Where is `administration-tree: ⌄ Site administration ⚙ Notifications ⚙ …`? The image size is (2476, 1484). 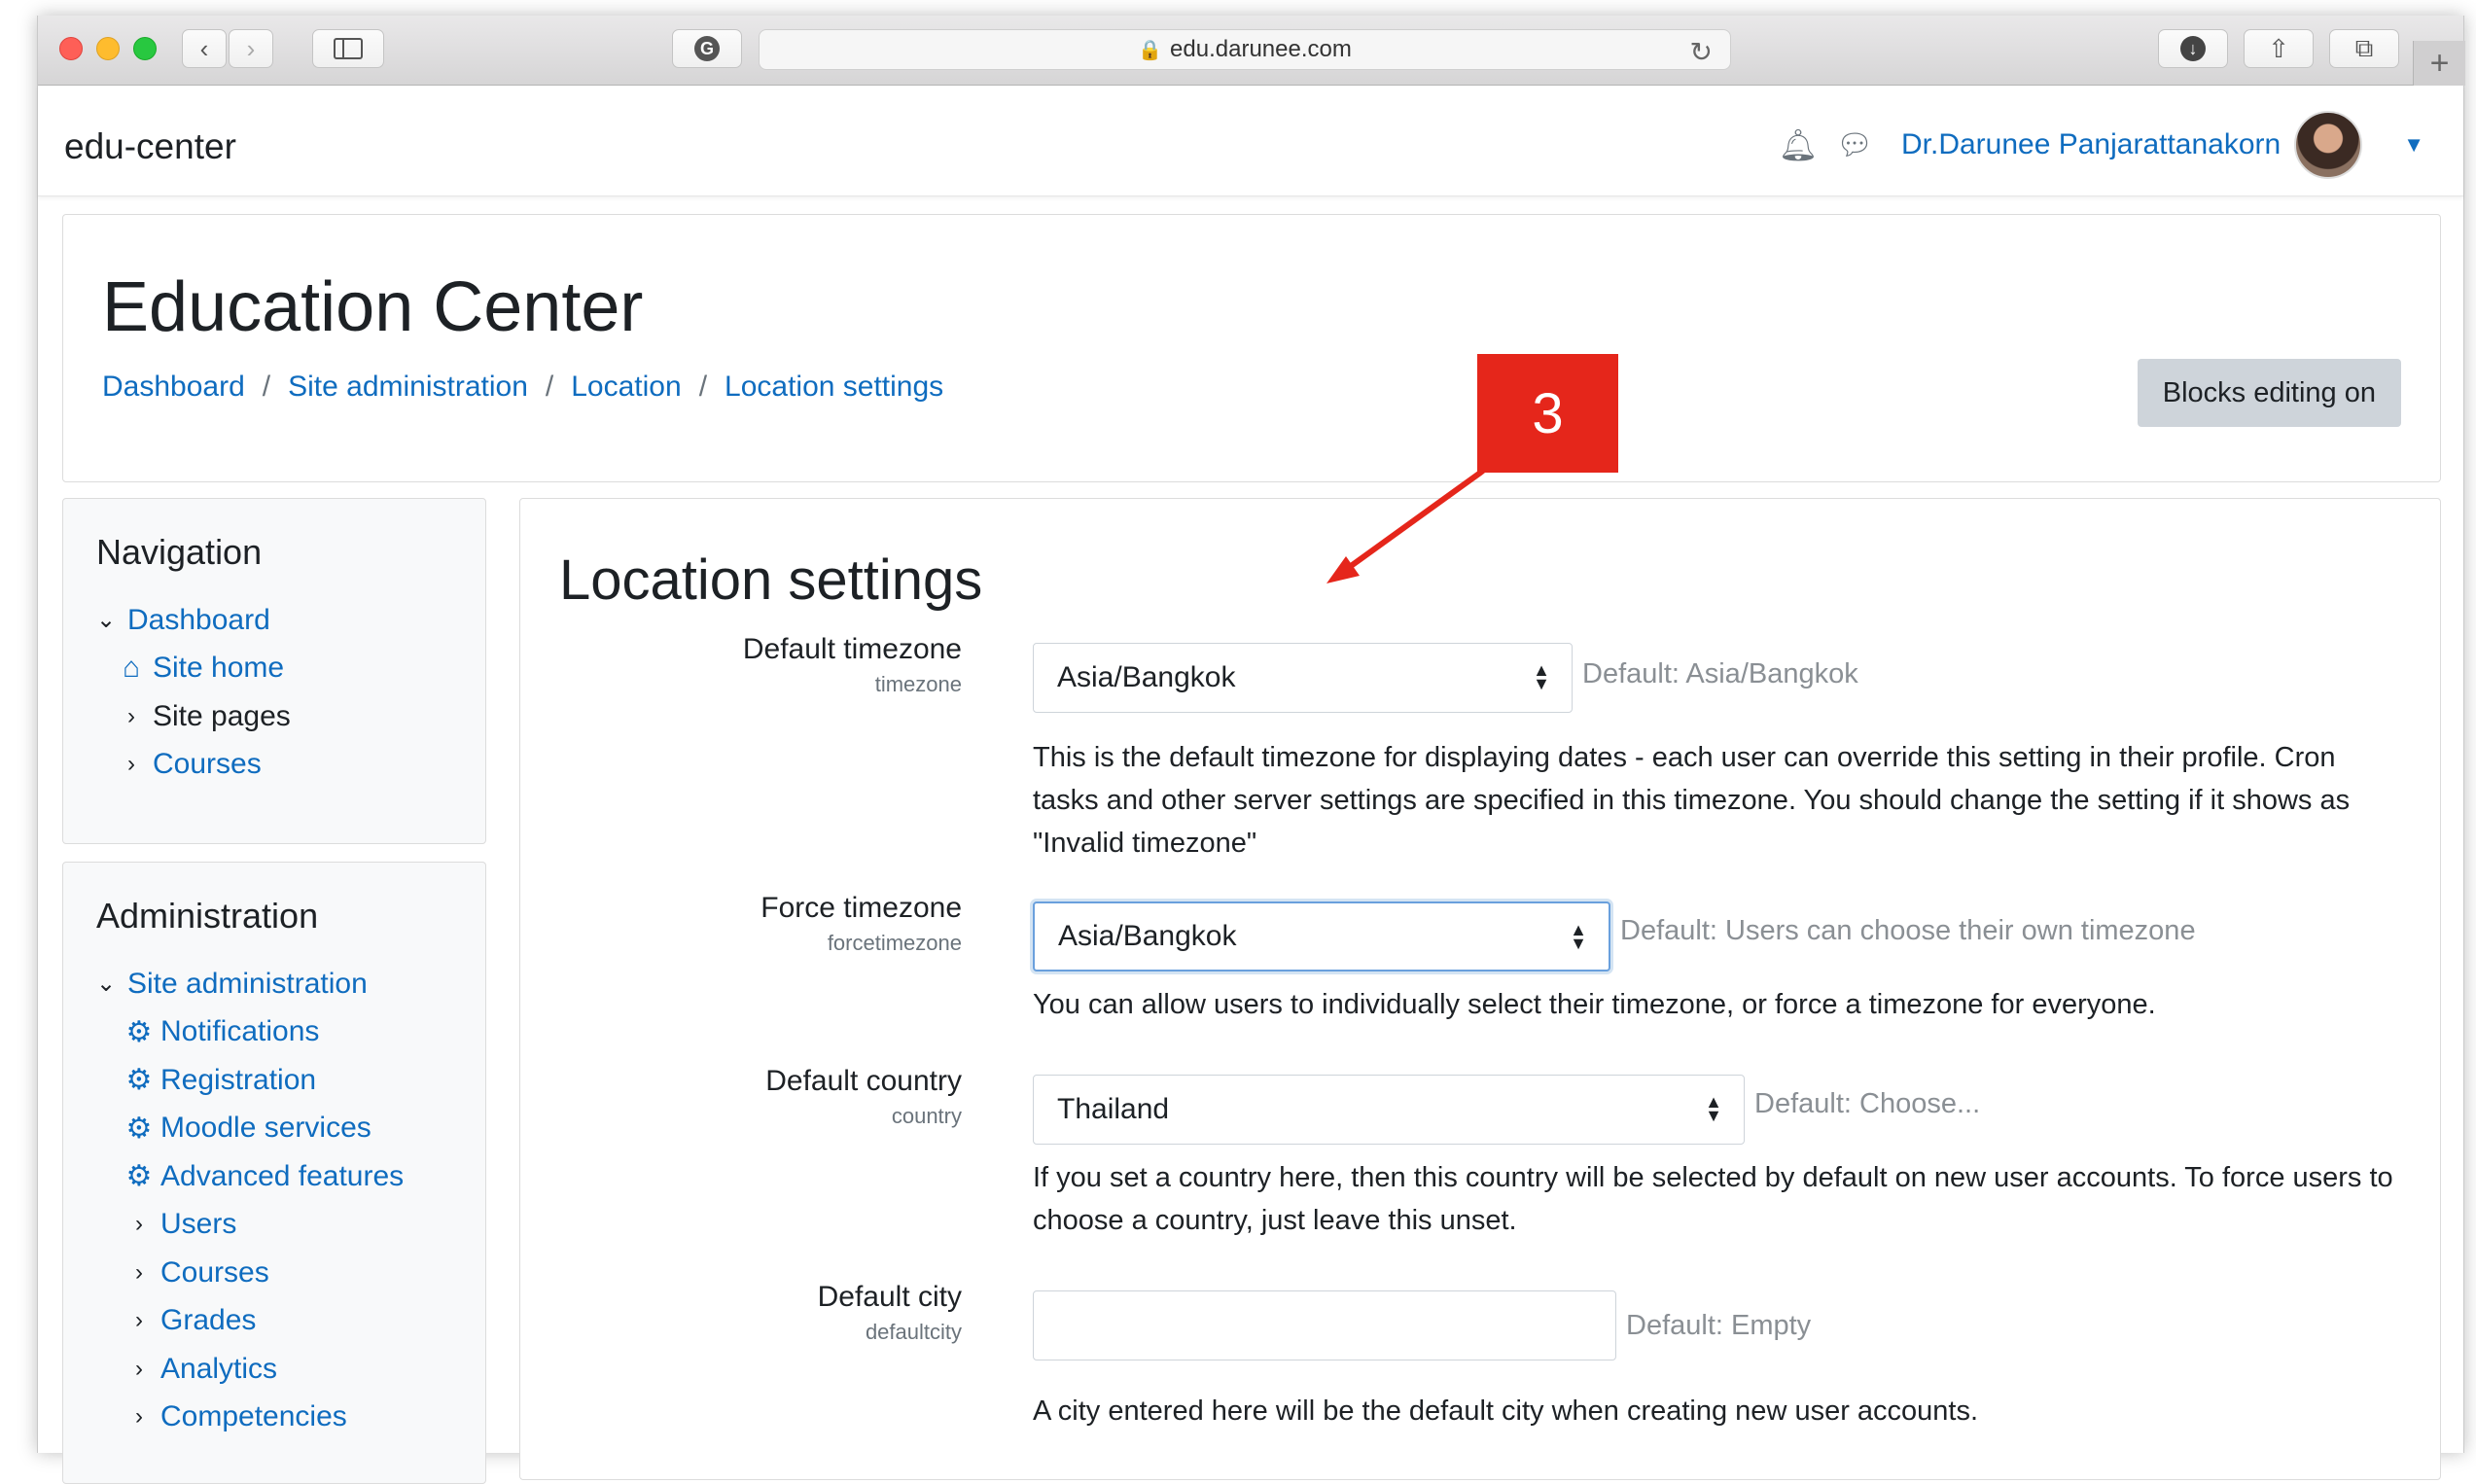
administration-tree: ⌄ Site administration ⚙ Notifications ⚙ … is located at coordinates (248, 1201).